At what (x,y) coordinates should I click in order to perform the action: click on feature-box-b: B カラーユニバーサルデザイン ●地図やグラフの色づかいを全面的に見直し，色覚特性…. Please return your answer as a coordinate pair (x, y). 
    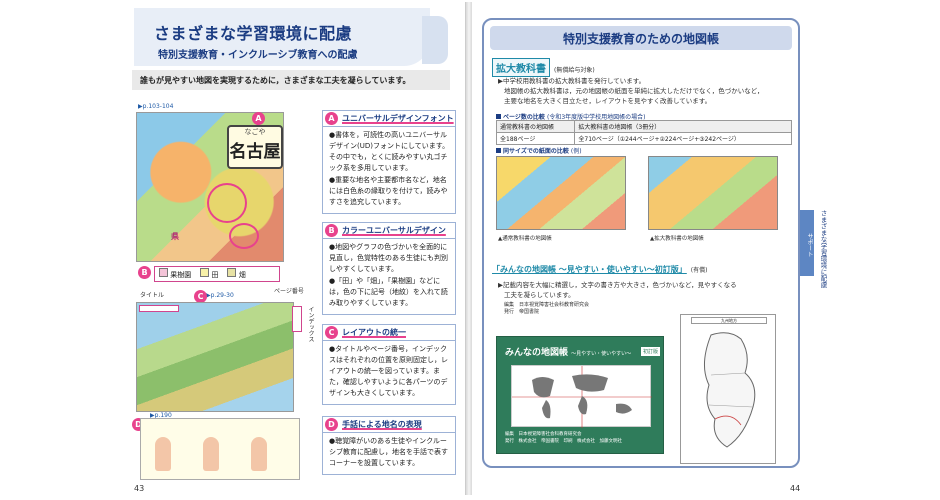
    Looking at the image, I should click on (389, 268).